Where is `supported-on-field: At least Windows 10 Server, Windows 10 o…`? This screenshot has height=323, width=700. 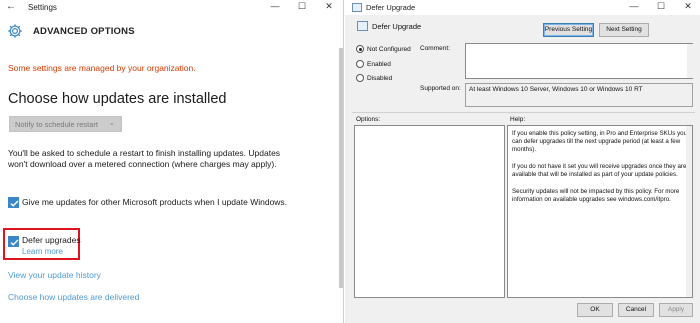
supported-on-field: At least Windows 10 Server, Windows 10 o… is located at coordinates (579, 95).